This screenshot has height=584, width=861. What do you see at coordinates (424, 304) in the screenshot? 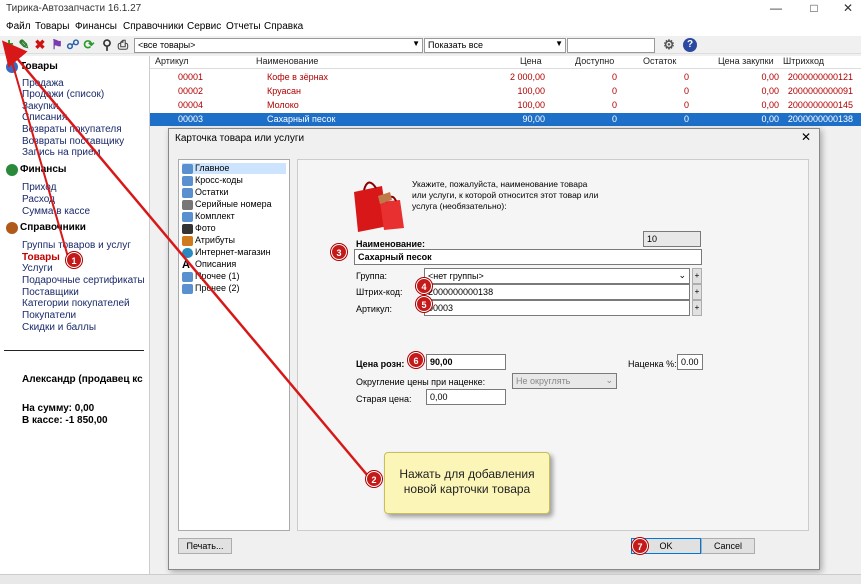
I see `step-badge: 5` at bounding box center [424, 304].